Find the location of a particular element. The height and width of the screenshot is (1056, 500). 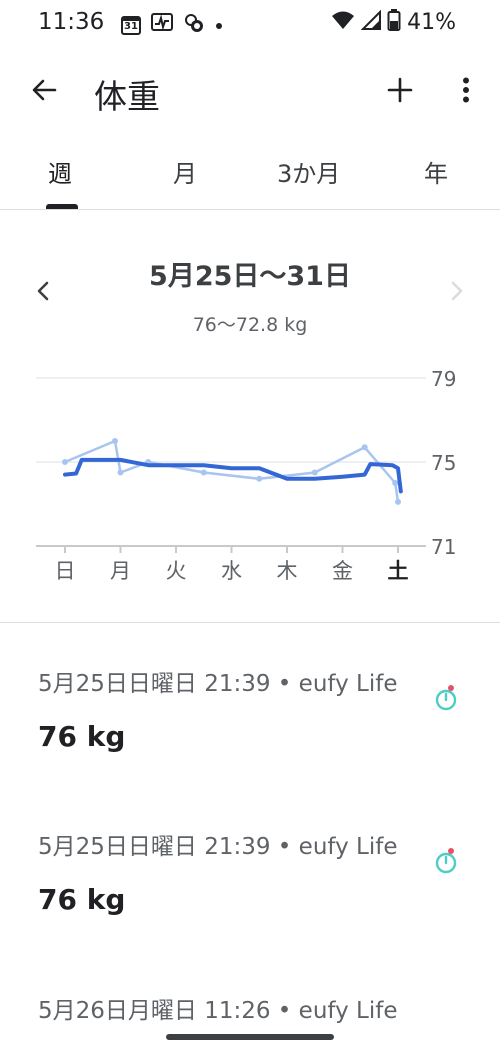

date-range: 5月25日〜31日 is located at coordinates (250, 276).